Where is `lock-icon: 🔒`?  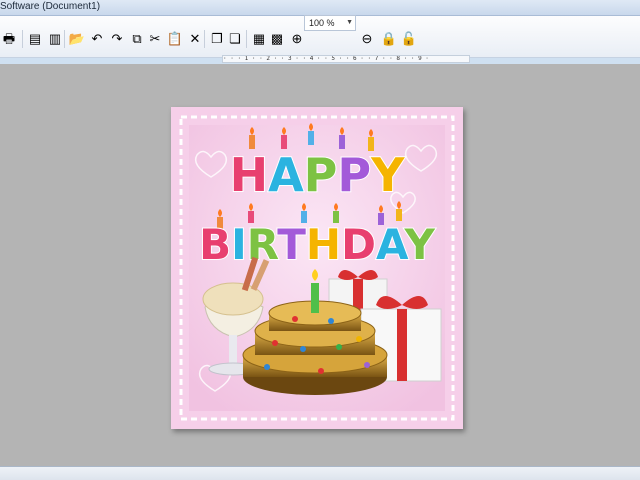 lock-icon: 🔒 is located at coordinates (389, 39).